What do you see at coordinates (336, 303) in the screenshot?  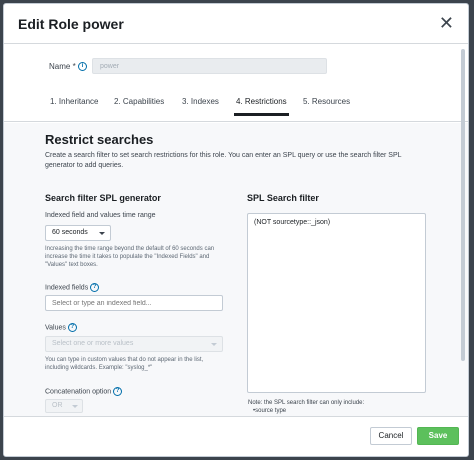 I see `spl-filter-textarea: (NOT sourcetype::_json)` at bounding box center [336, 303].